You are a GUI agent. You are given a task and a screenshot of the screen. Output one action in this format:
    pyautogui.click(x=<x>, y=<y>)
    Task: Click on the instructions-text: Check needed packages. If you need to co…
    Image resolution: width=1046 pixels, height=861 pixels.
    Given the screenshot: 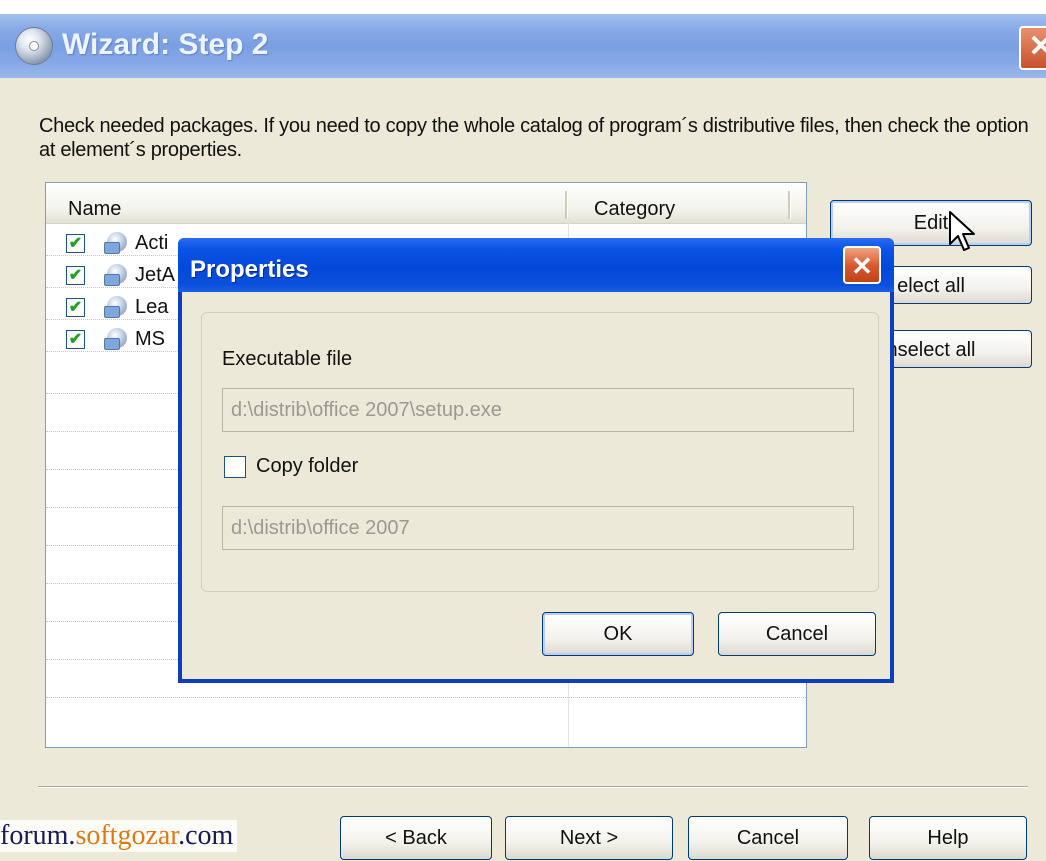 What is the action you would take?
    pyautogui.click(x=534, y=138)
    